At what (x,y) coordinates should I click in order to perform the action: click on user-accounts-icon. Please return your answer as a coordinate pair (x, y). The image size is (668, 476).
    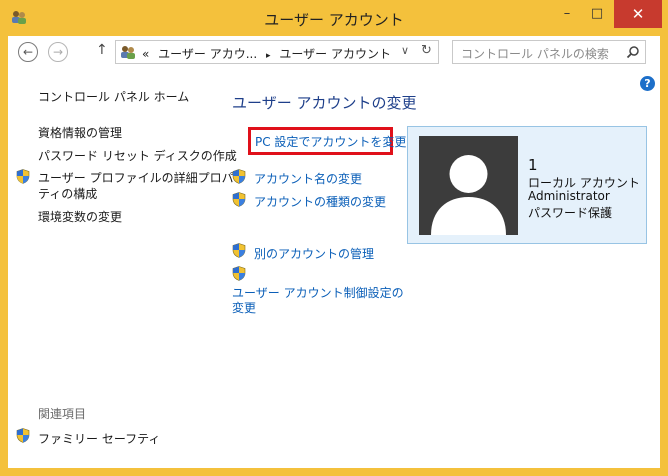
    Looking at the image, I should click on (128, 52).